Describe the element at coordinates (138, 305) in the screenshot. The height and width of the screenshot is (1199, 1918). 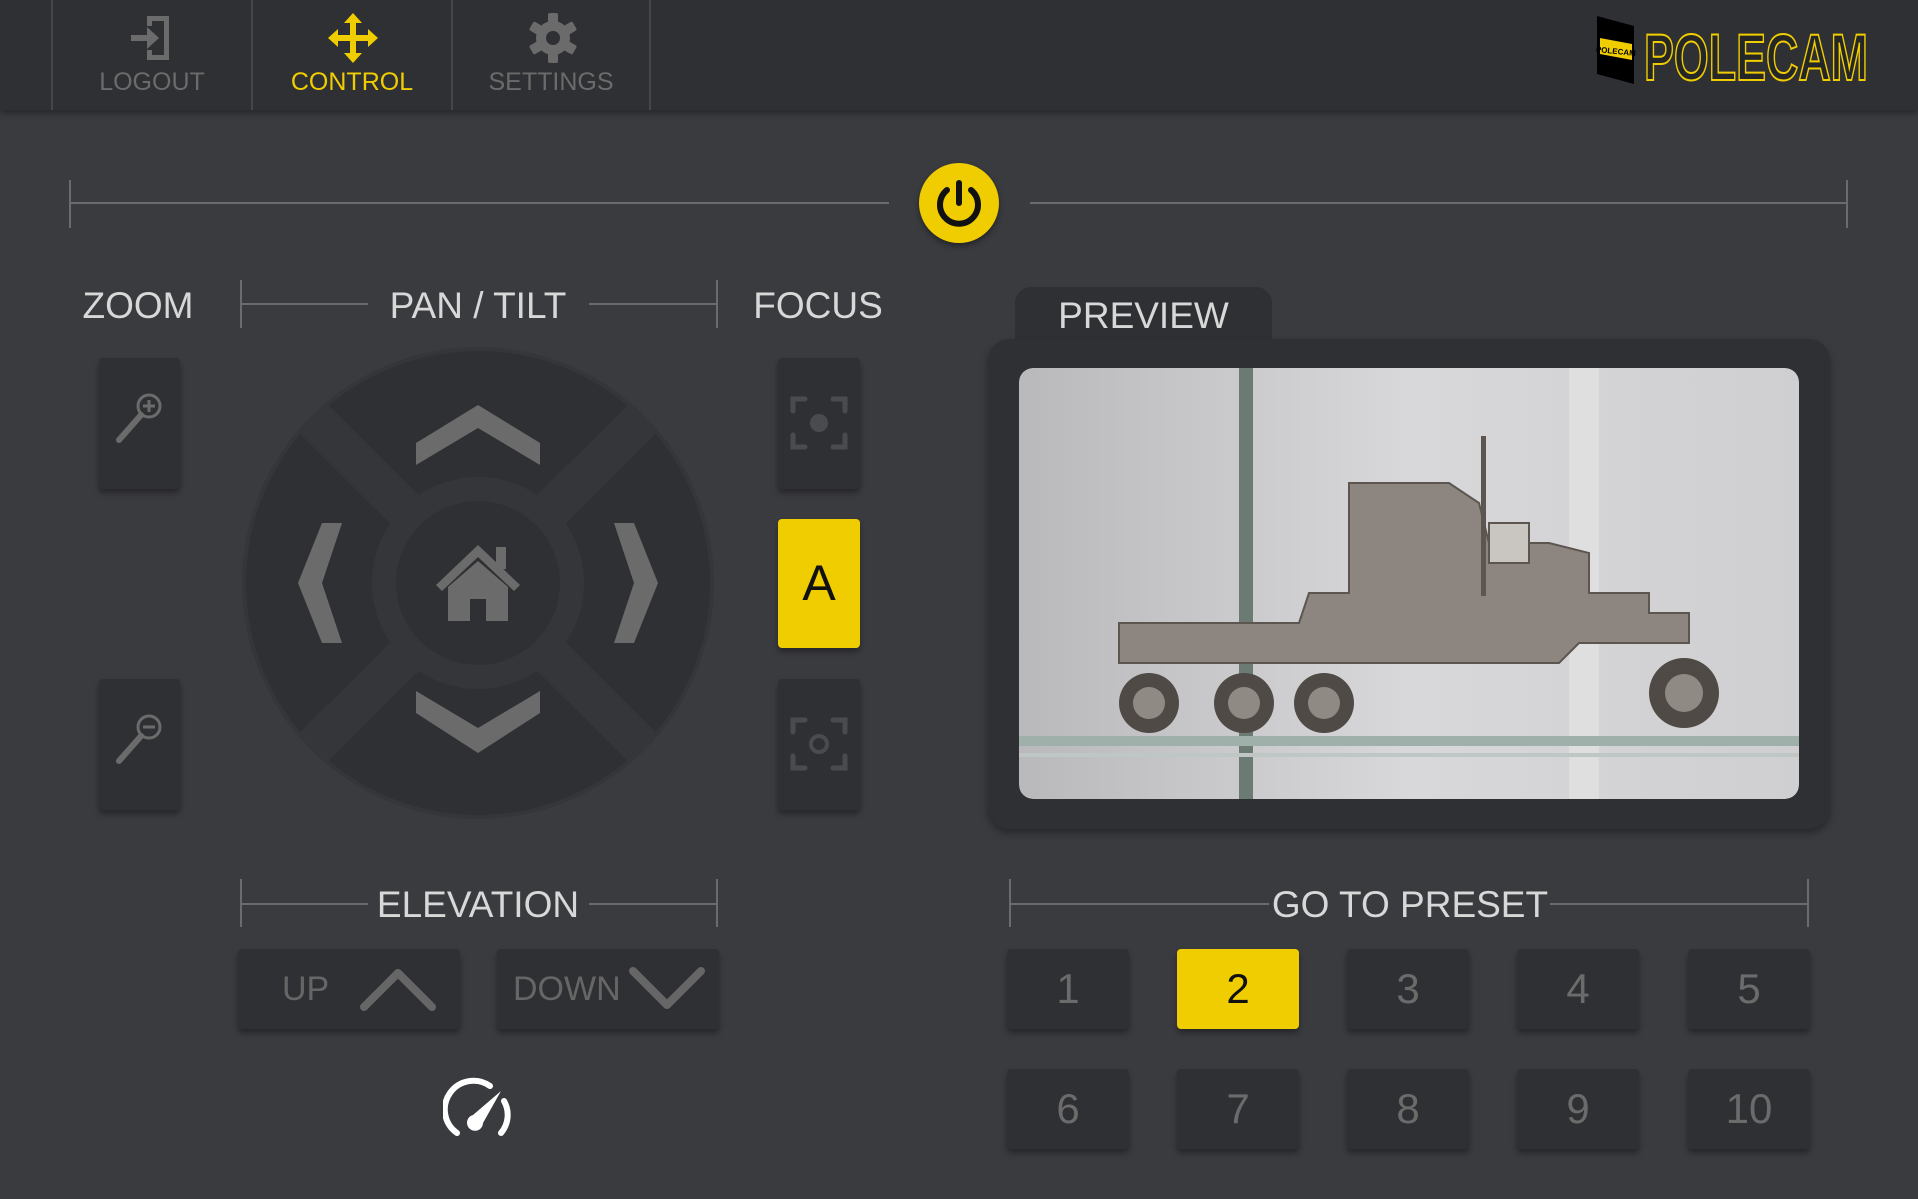
I see `zoom-heading: ZOOM` at that location.